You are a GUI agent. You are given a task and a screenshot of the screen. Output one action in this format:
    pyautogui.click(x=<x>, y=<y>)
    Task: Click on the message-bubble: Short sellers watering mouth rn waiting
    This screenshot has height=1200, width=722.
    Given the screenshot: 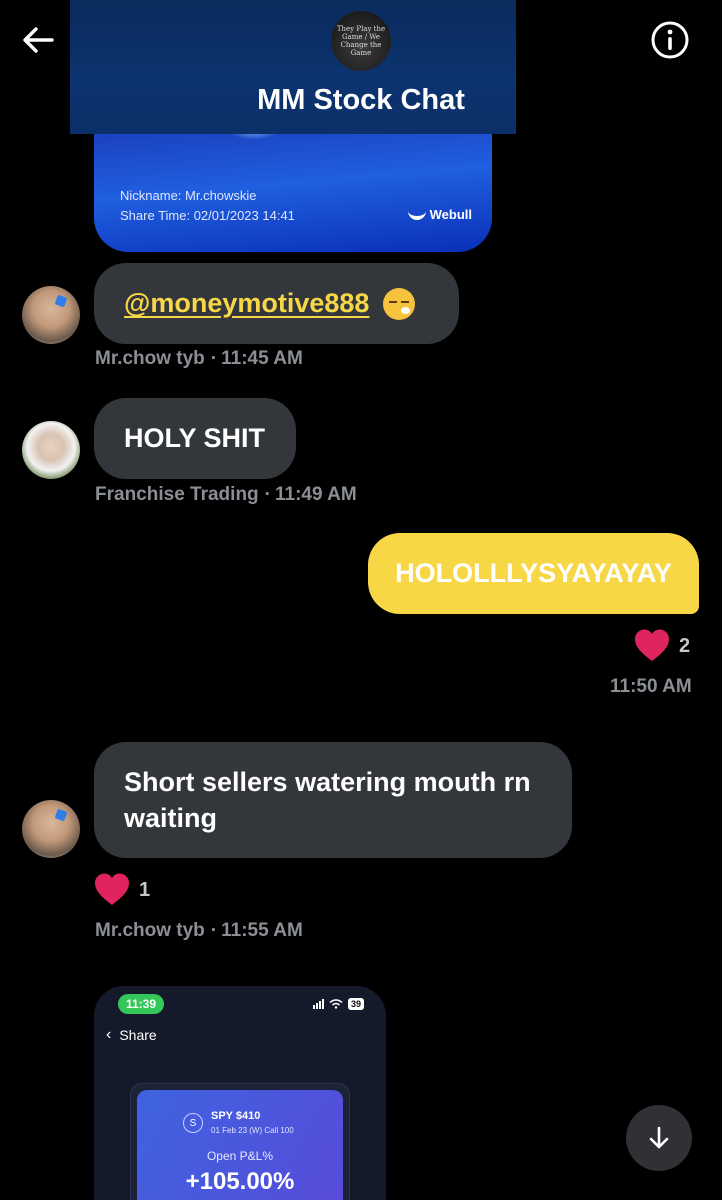 What is the action you would take?
    pyautogui.click(x=333, y=800)
    